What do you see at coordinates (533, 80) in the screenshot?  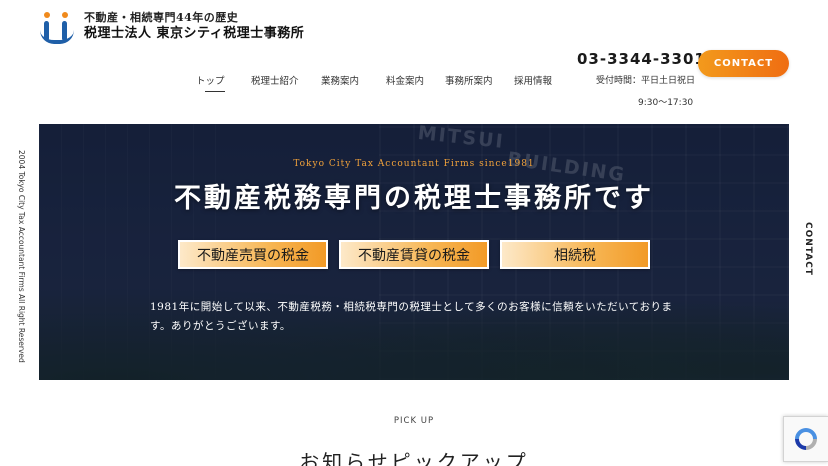 I see `nav-item-recruit: 採用情報` at bounding box center [533, 80].